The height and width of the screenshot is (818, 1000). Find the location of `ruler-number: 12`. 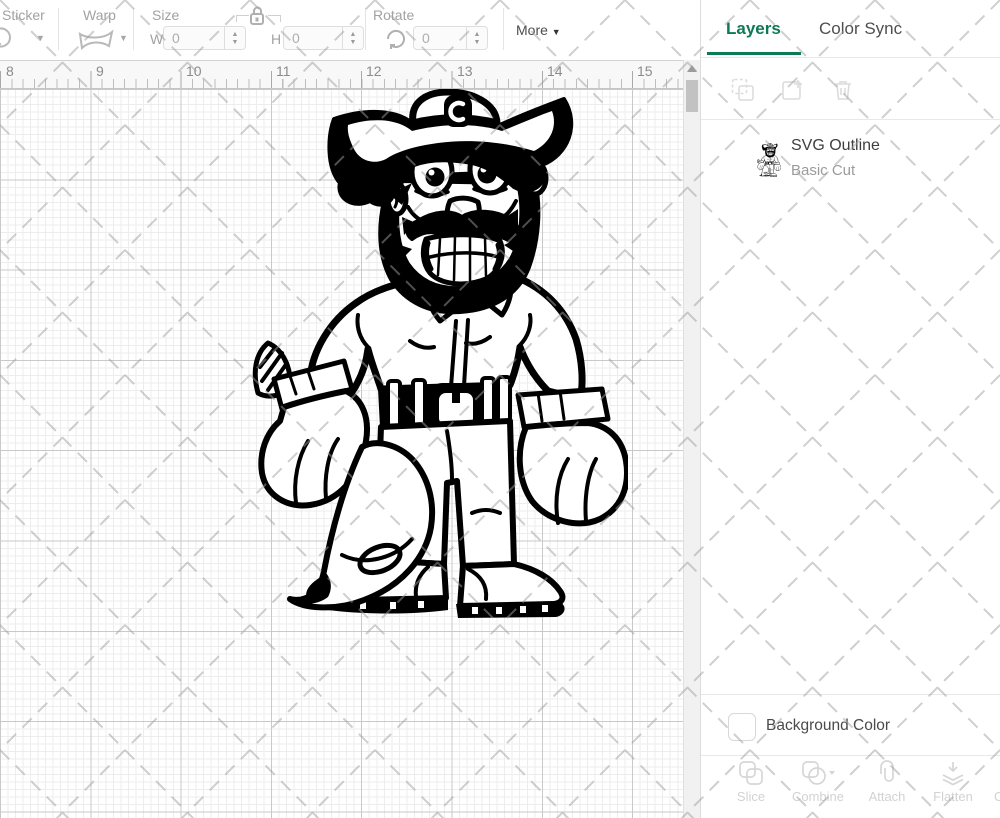

ruler-number: 12 is located at coordinates (374, 71).